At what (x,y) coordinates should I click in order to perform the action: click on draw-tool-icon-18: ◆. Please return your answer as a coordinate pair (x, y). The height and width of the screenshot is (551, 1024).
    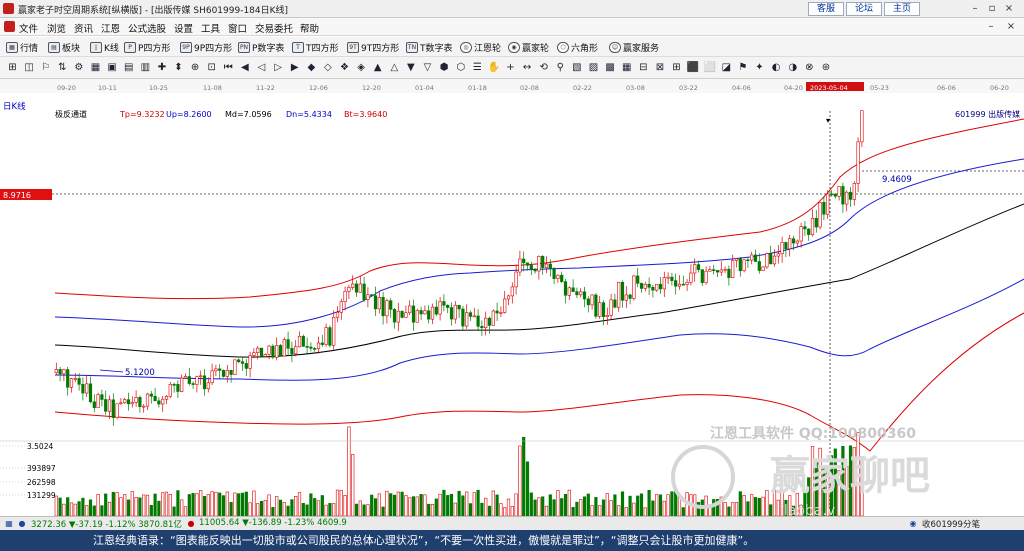
    Looking at the image, I should click on (311, 67).